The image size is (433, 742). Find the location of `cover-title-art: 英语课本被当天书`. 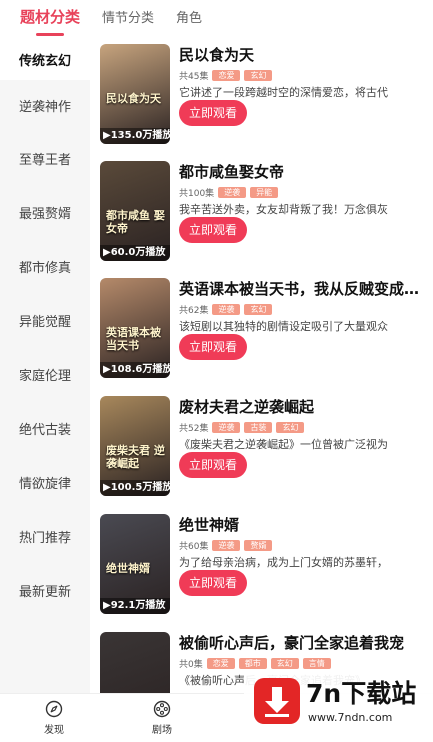

cover-title-art: 英语课本被当天书 is located at coordinates (133, 339).